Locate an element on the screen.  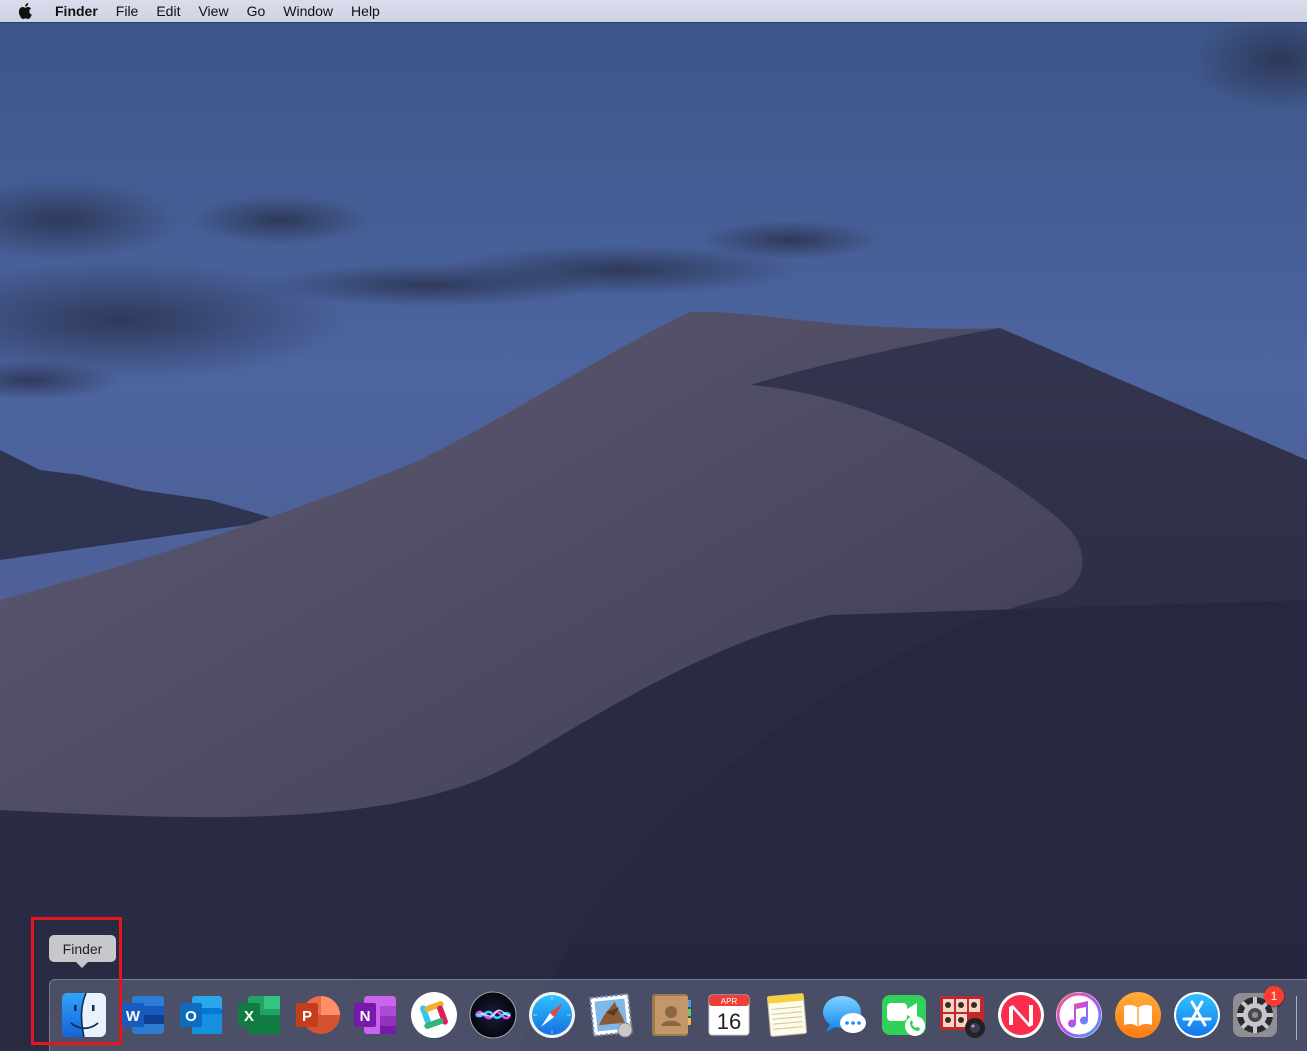
excel-letter: X is located at coordinates (249, 1016).